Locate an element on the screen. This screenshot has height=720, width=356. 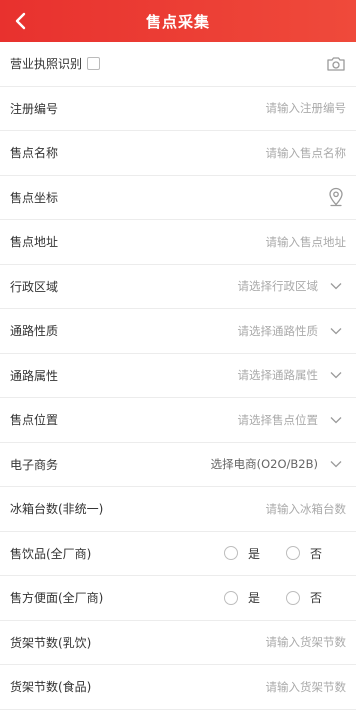
store-address-row: 售点地址 请输入售点地址 is located at coordinates (178, 242).